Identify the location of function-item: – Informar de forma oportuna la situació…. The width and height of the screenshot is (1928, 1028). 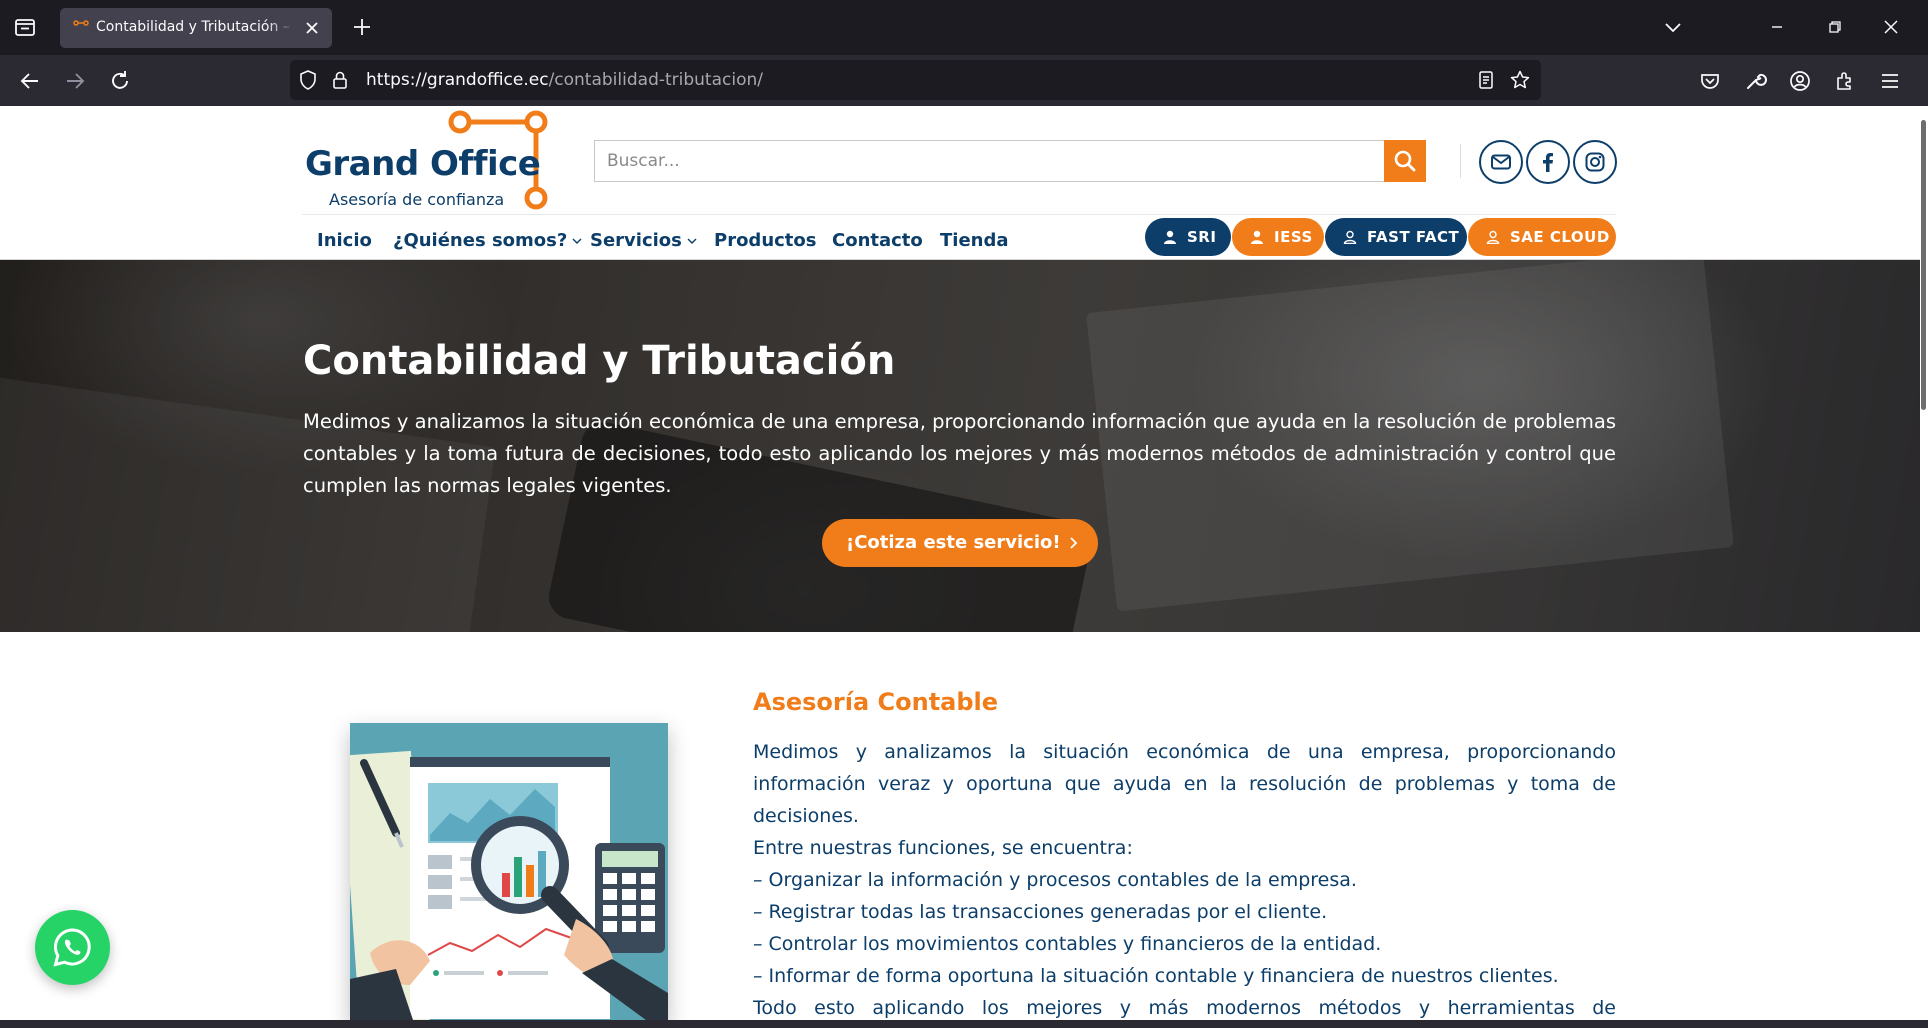
(1156, 976).